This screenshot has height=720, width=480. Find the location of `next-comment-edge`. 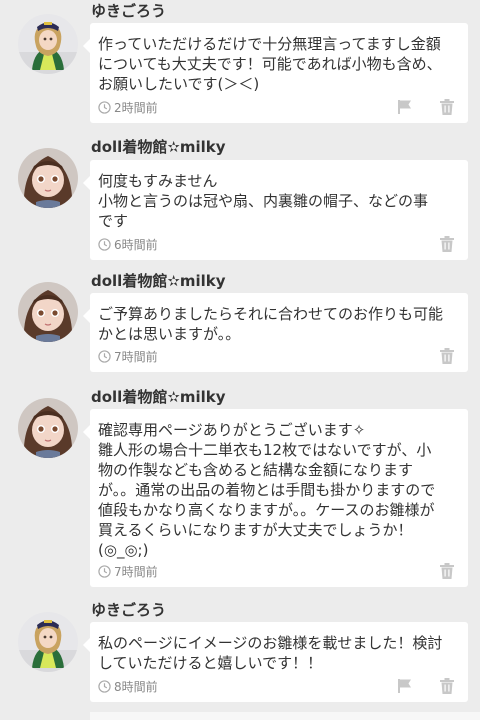

next-comment-edge is located at coordinates (285, 716).